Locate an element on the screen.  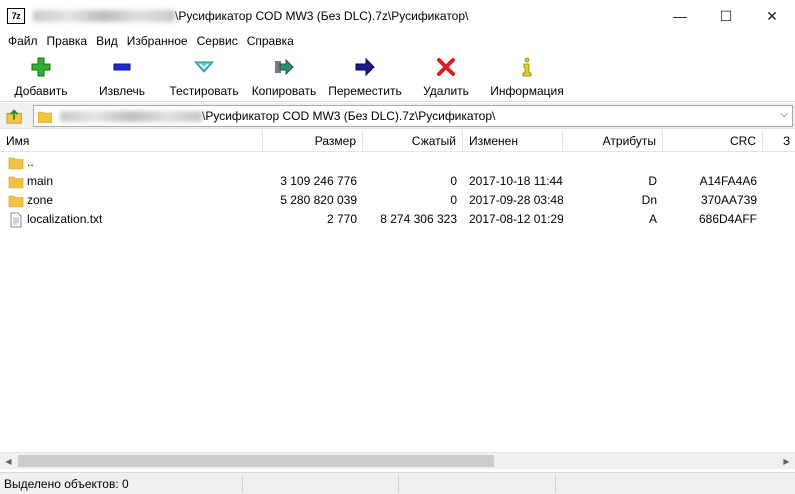
list-header: Имя Размер Сжатый Изменен Атрибуты CRC З is located at coordinates (397, 141).